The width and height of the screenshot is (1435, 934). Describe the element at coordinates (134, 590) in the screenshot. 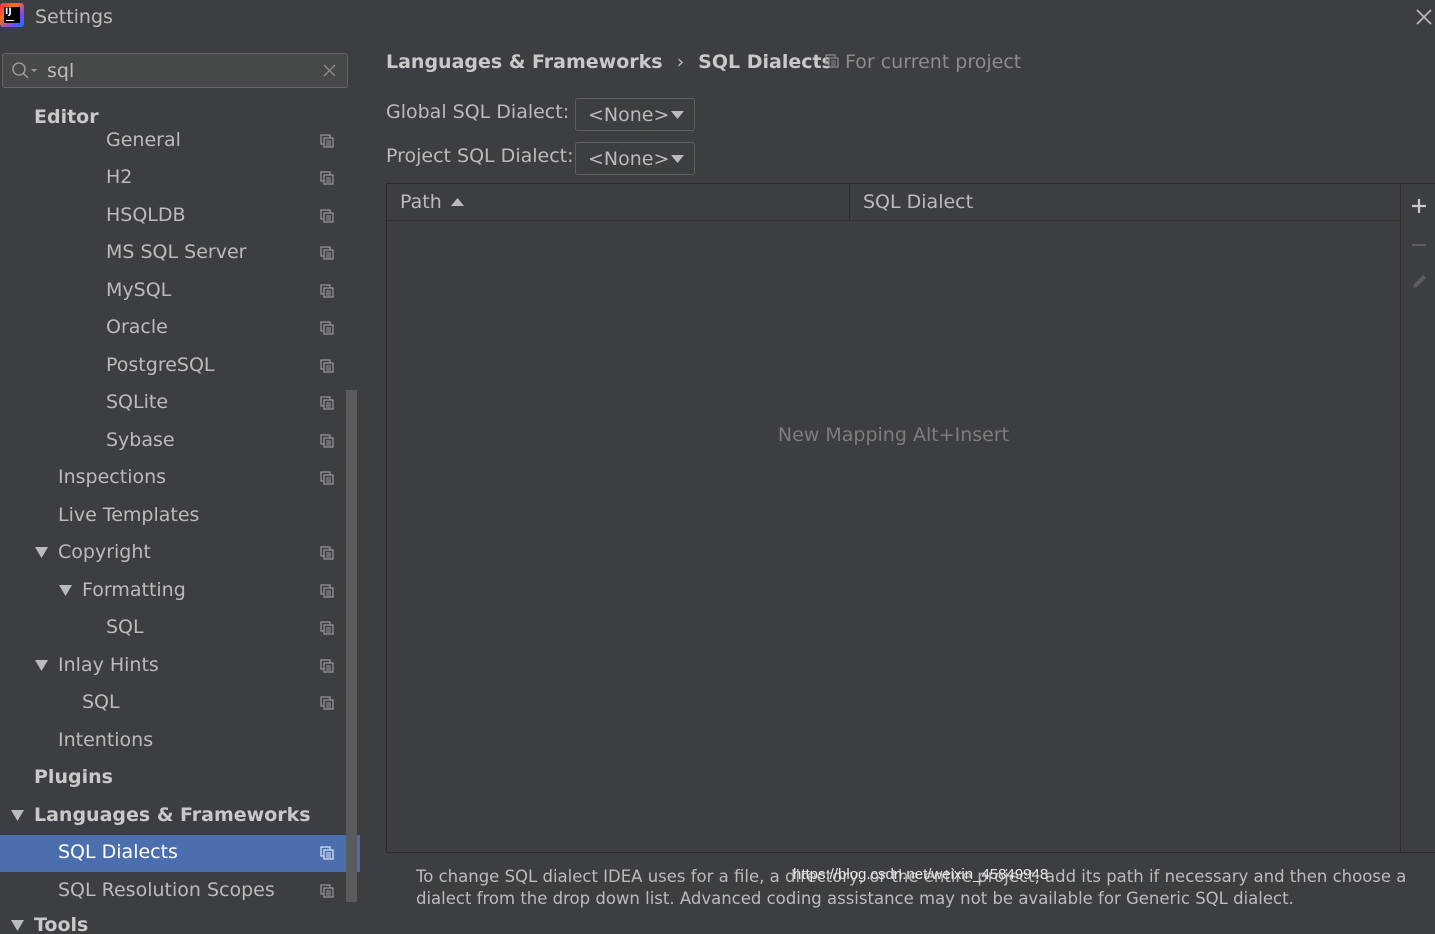

I see `tree-item-label: Formatting` at that location.